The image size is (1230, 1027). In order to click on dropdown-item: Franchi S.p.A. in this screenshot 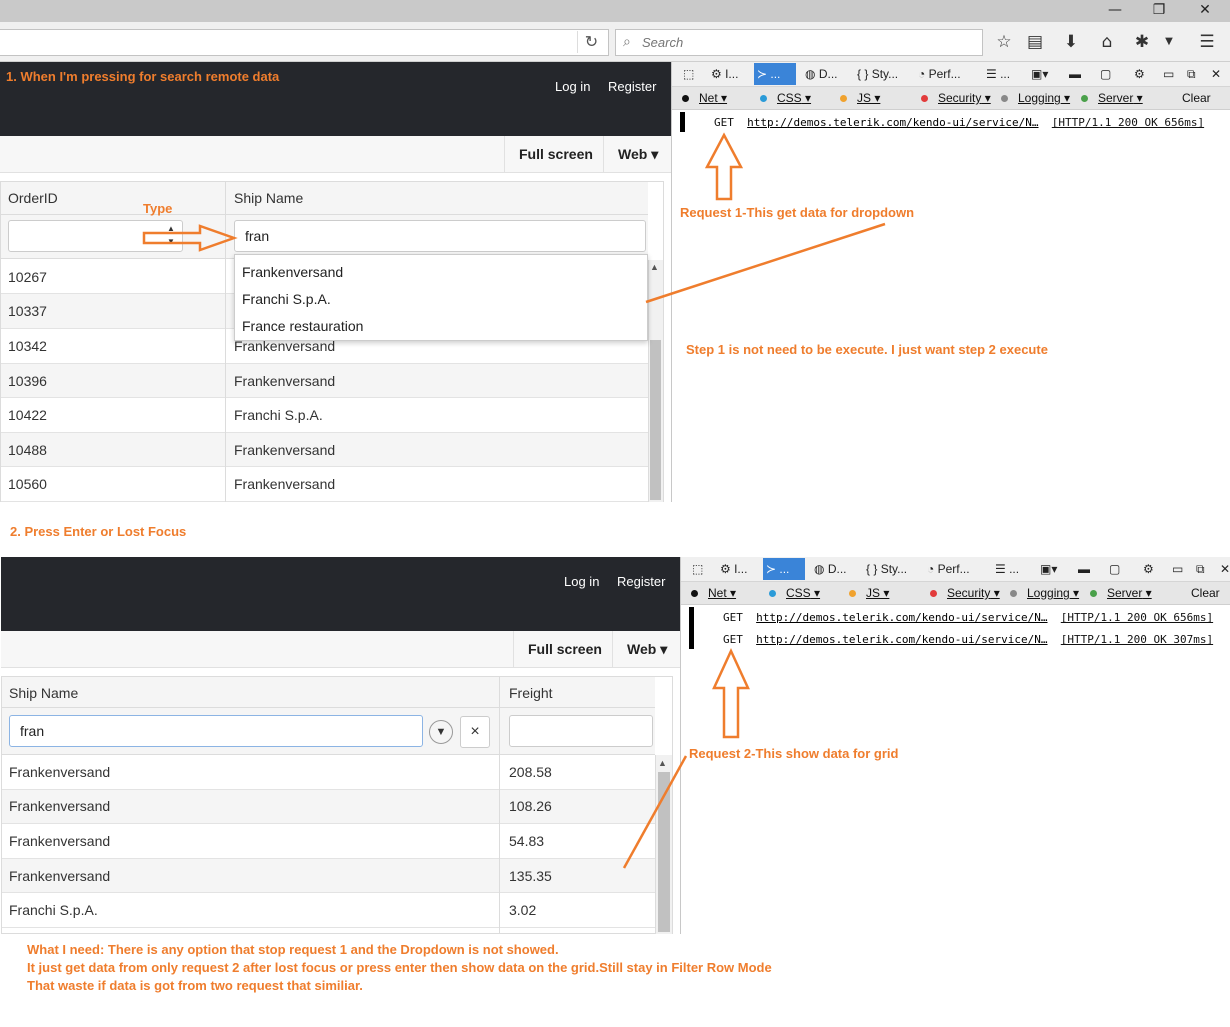, I will do `click(286, 299)`.